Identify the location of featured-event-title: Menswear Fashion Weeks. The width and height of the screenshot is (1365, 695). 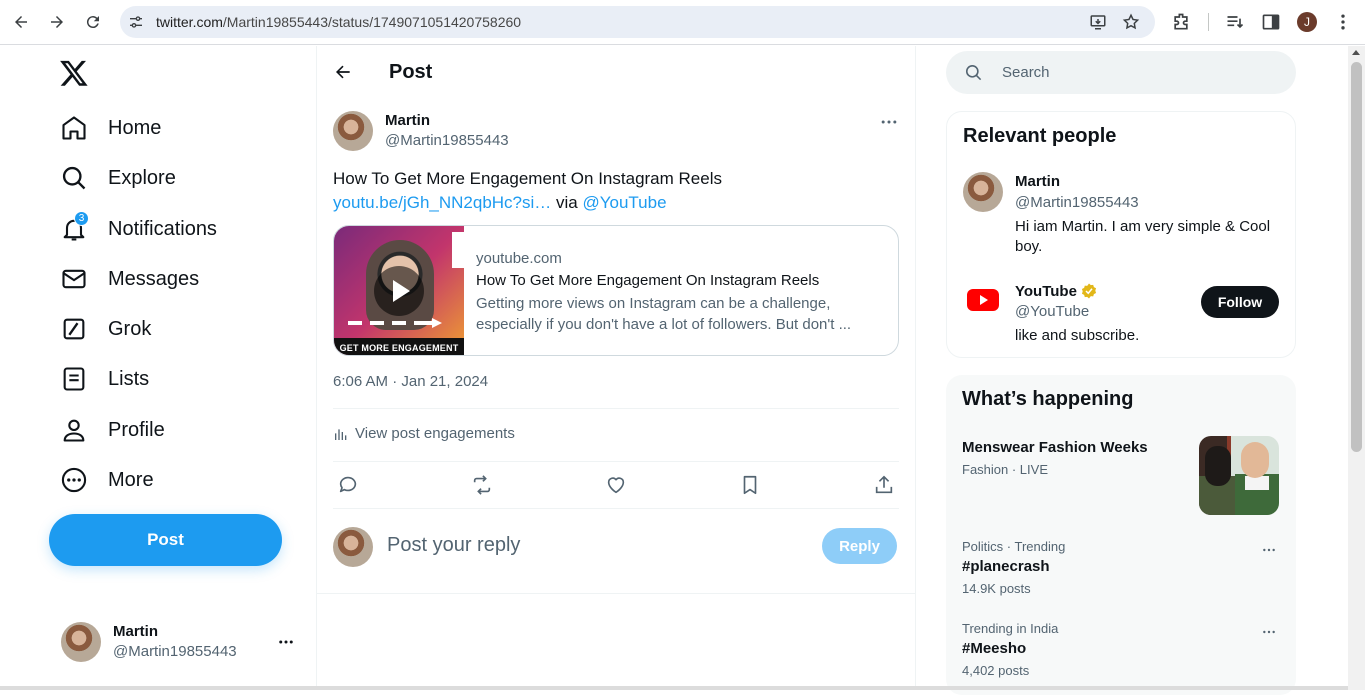
(1055, 447).